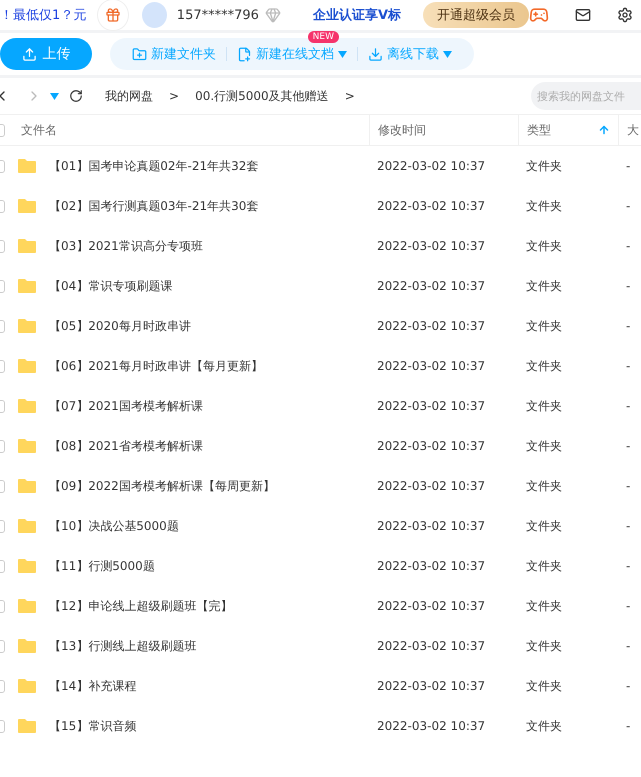 This screenshot has height=777, width=641. What do you see at coordinates (604, 130) in the screenshot?
I see `sort-arrow-icon` at bounding box center [604, 130].